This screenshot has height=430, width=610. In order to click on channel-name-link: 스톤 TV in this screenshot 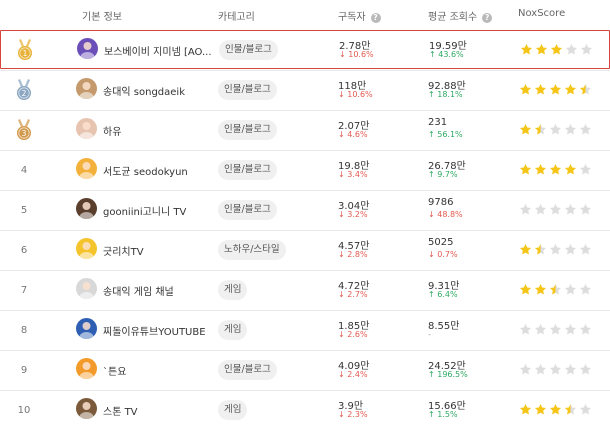, I will do `click(120, 410)`.